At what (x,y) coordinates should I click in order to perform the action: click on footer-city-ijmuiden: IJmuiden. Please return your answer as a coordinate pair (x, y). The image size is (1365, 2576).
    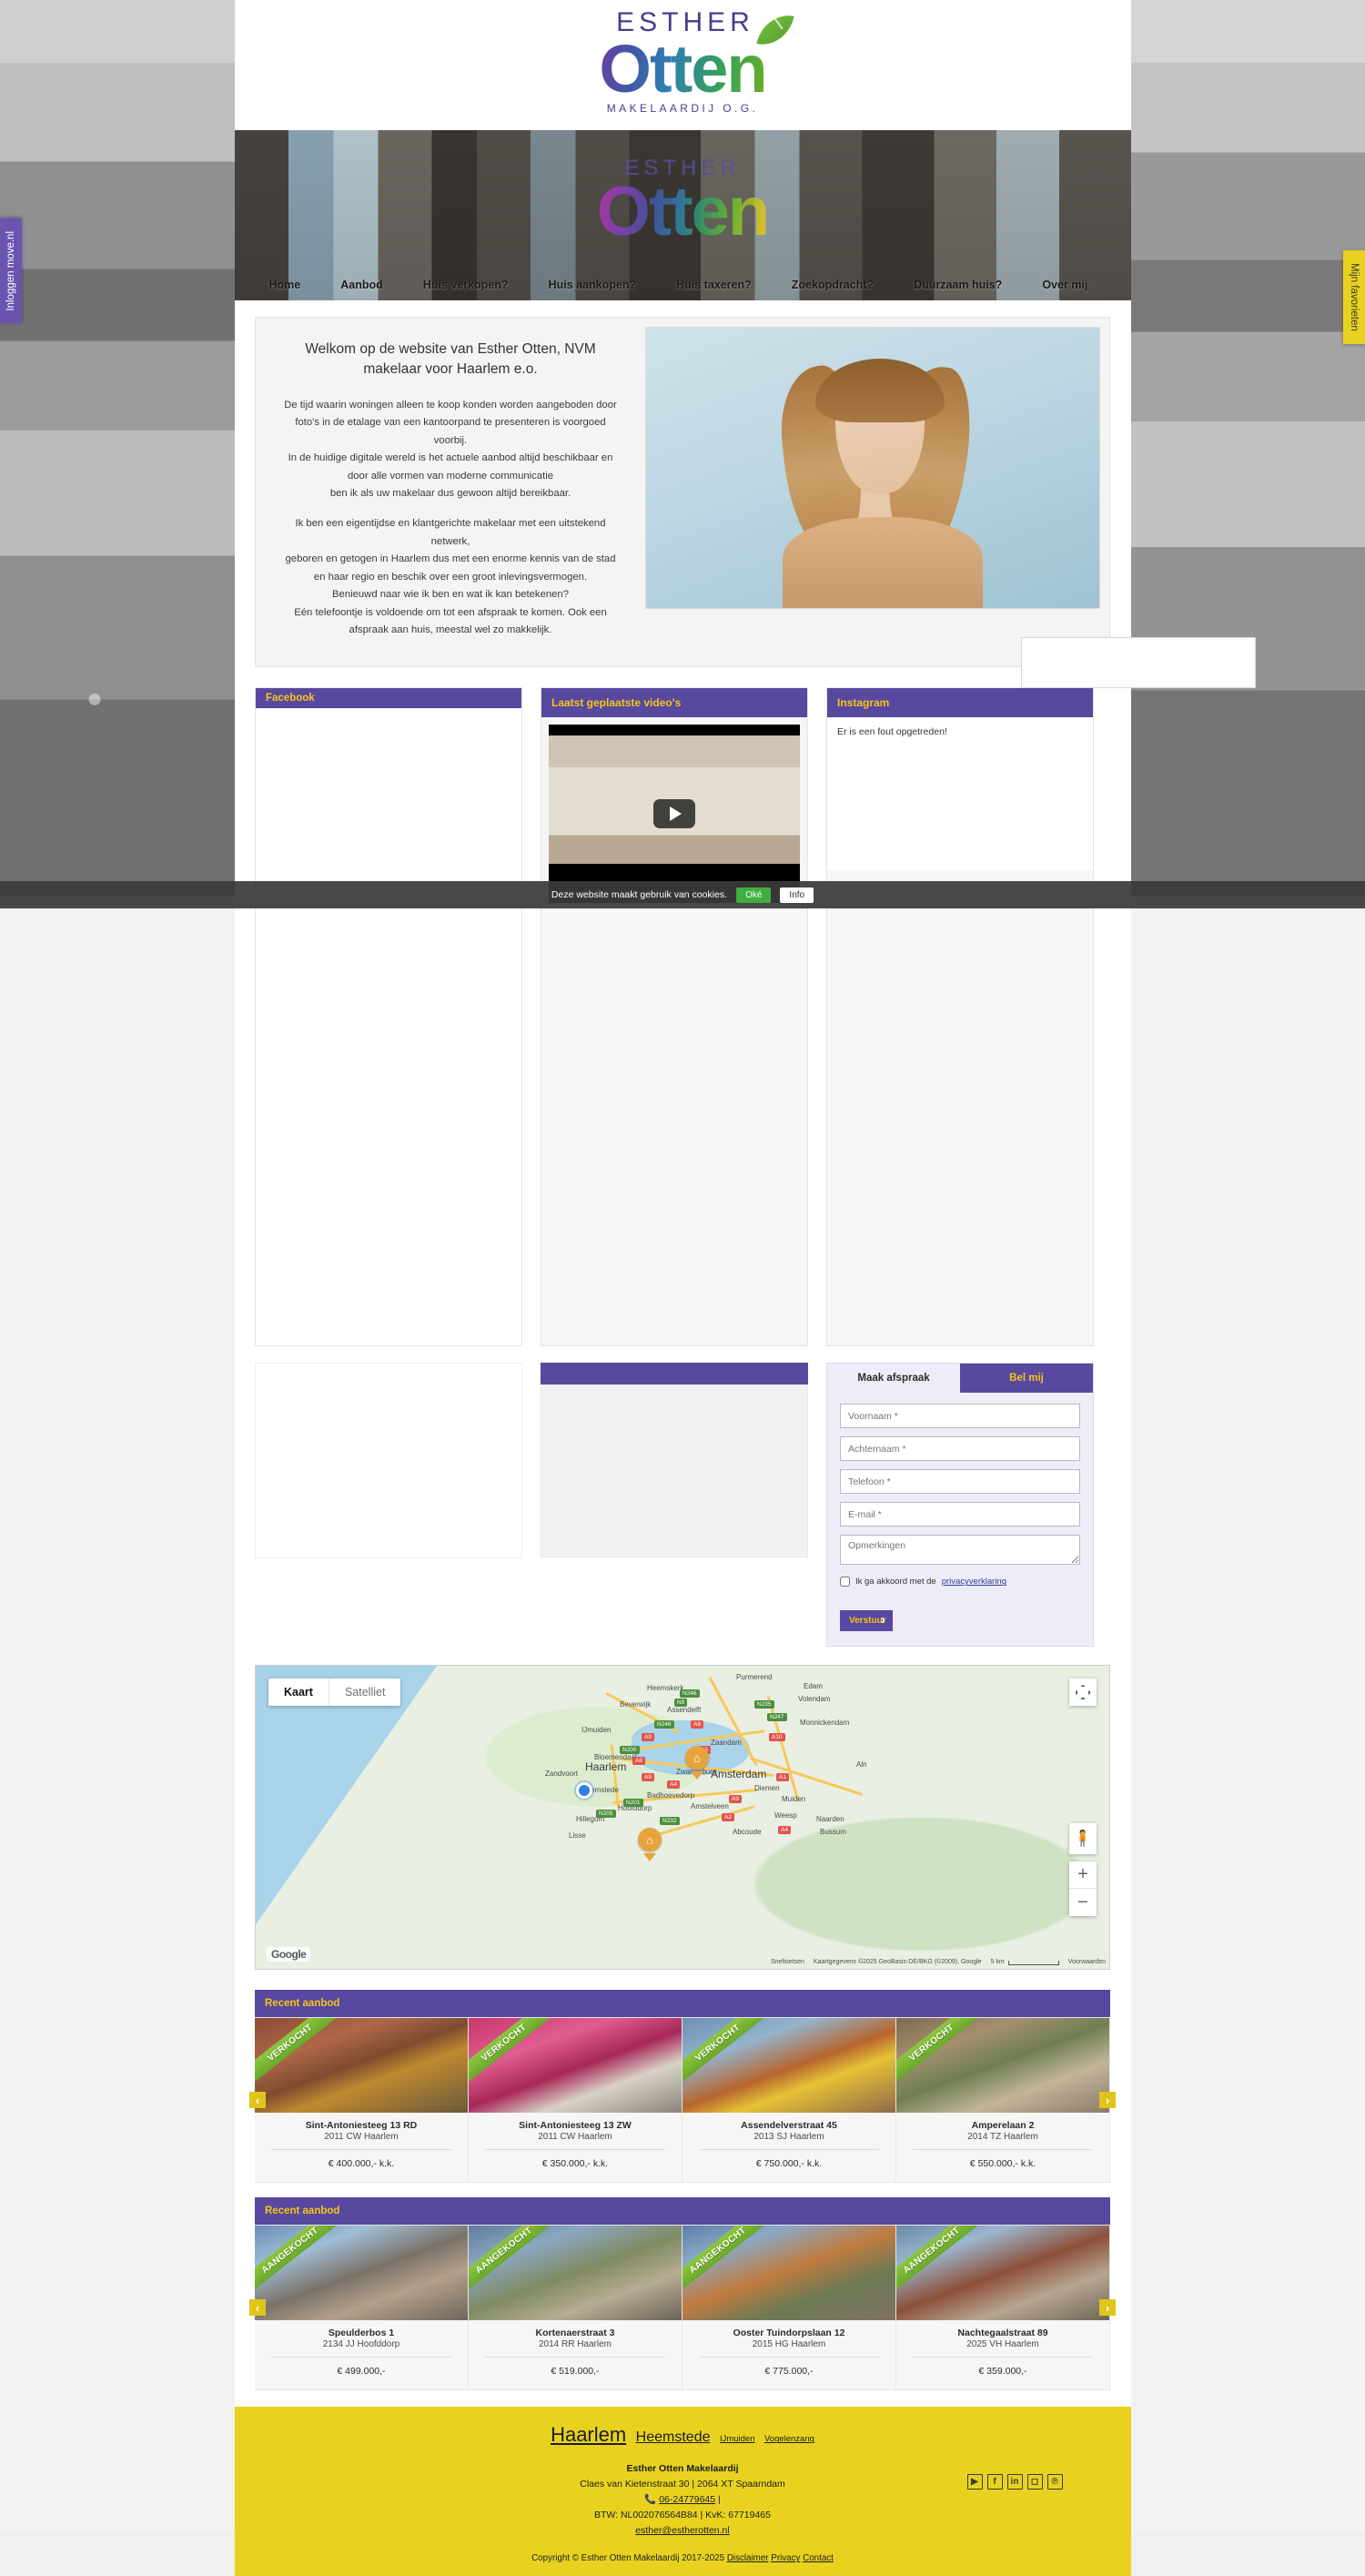
    Looking at the image, I should click on (738, 2439).